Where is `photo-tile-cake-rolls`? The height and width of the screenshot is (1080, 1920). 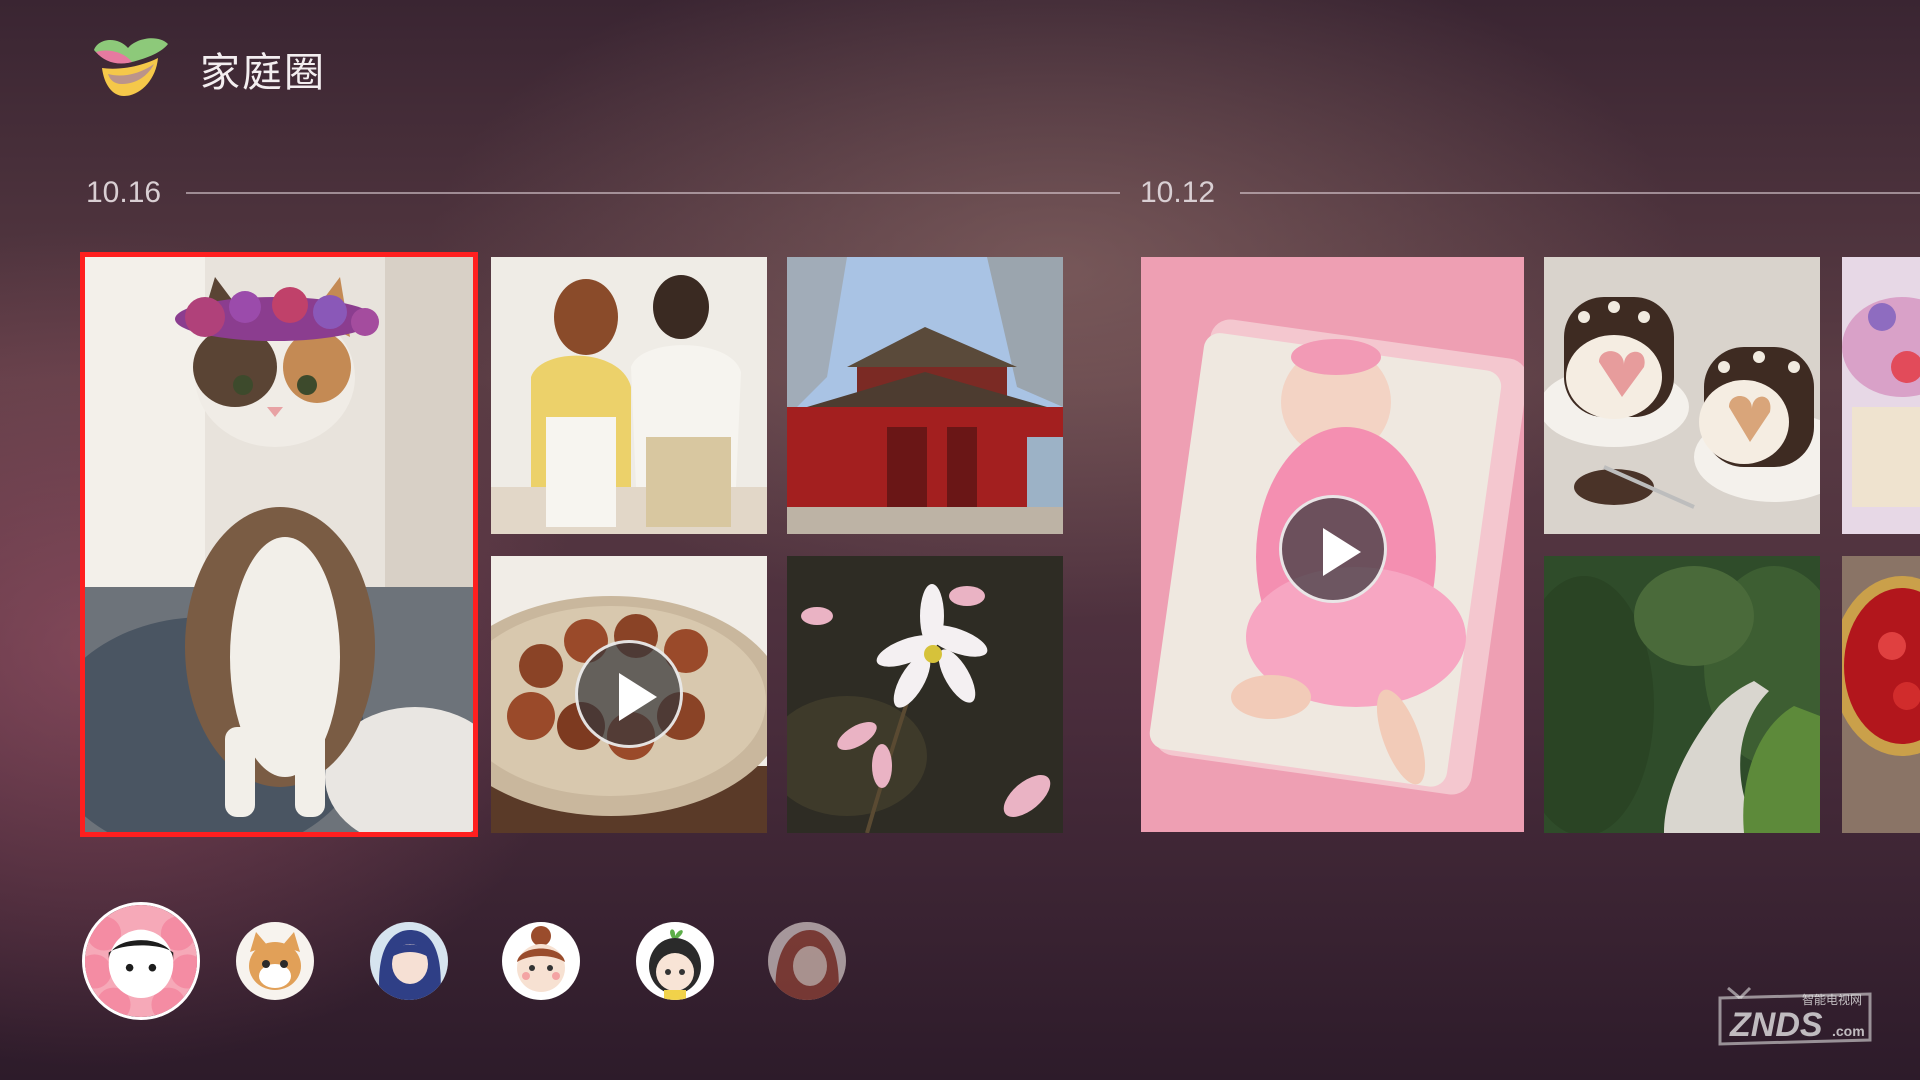
photo-tile-cake-rolls is located at coordinates (1682, 395).